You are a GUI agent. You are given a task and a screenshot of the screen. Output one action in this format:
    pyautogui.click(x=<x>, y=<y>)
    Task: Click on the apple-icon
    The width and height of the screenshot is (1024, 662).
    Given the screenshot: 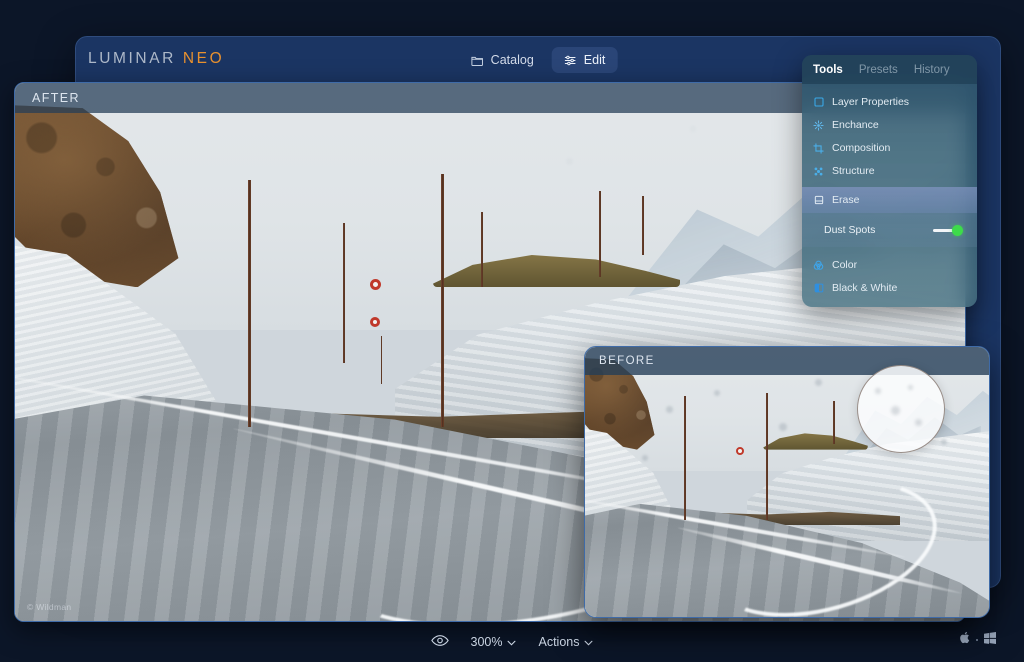 What is the action you would take?
    pyautogui.click(x=964, y=640)
    